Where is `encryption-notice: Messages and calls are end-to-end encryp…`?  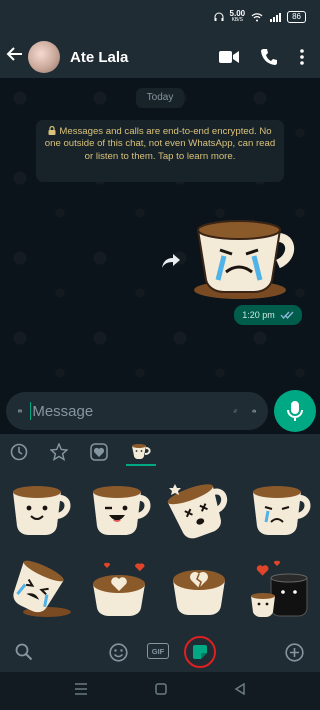 encryption-notice: Messages and calls are end-to-end encryp… is located at coordinates (160, 151).